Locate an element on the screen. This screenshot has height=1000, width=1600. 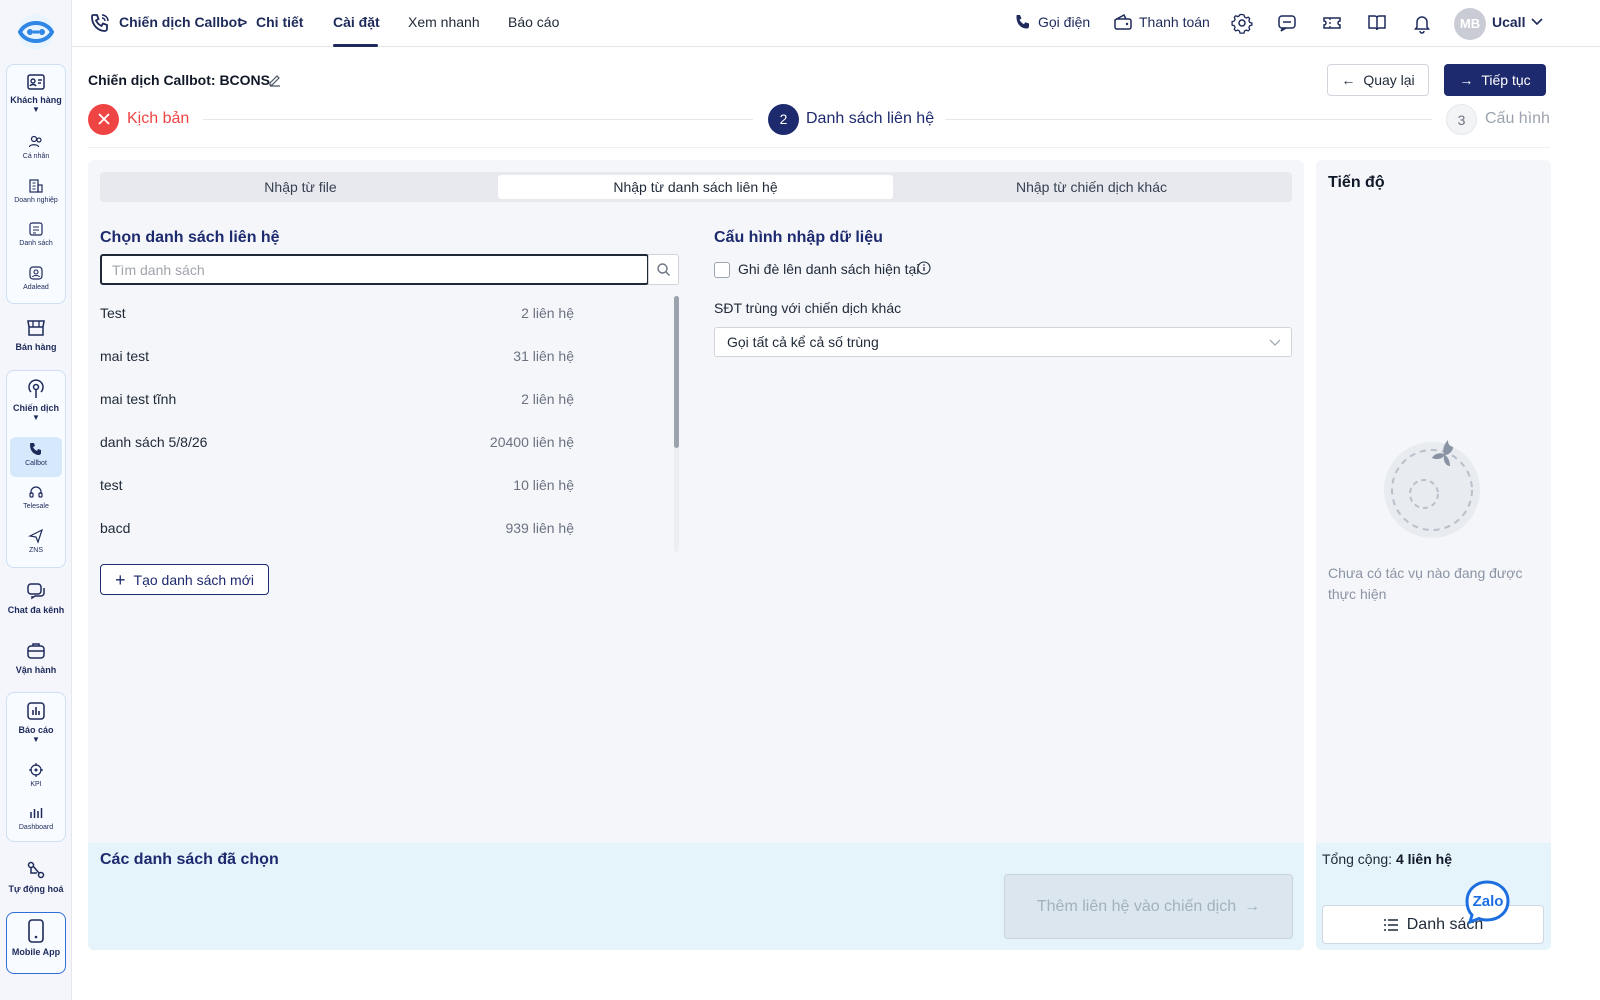
step-2-circle: 2 is located at coordinates (783, 119).